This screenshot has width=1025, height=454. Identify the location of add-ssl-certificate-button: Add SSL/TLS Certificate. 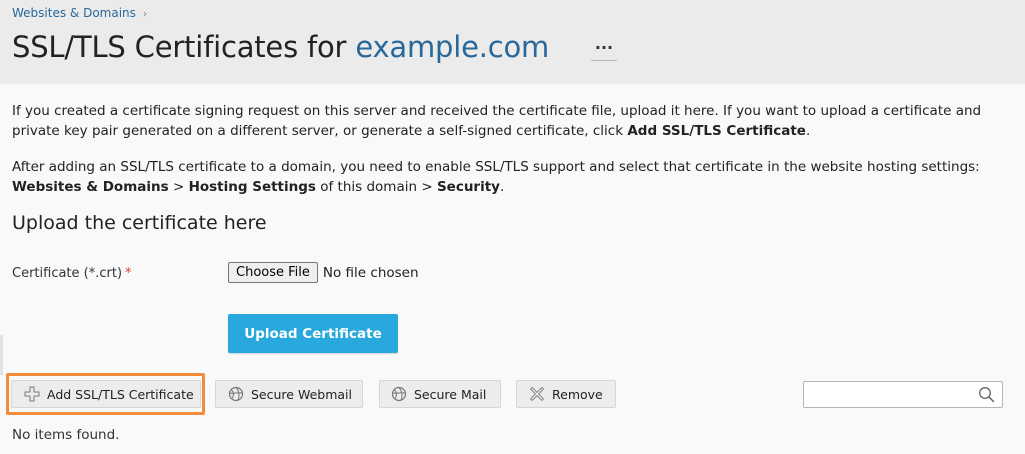
(106, 394).